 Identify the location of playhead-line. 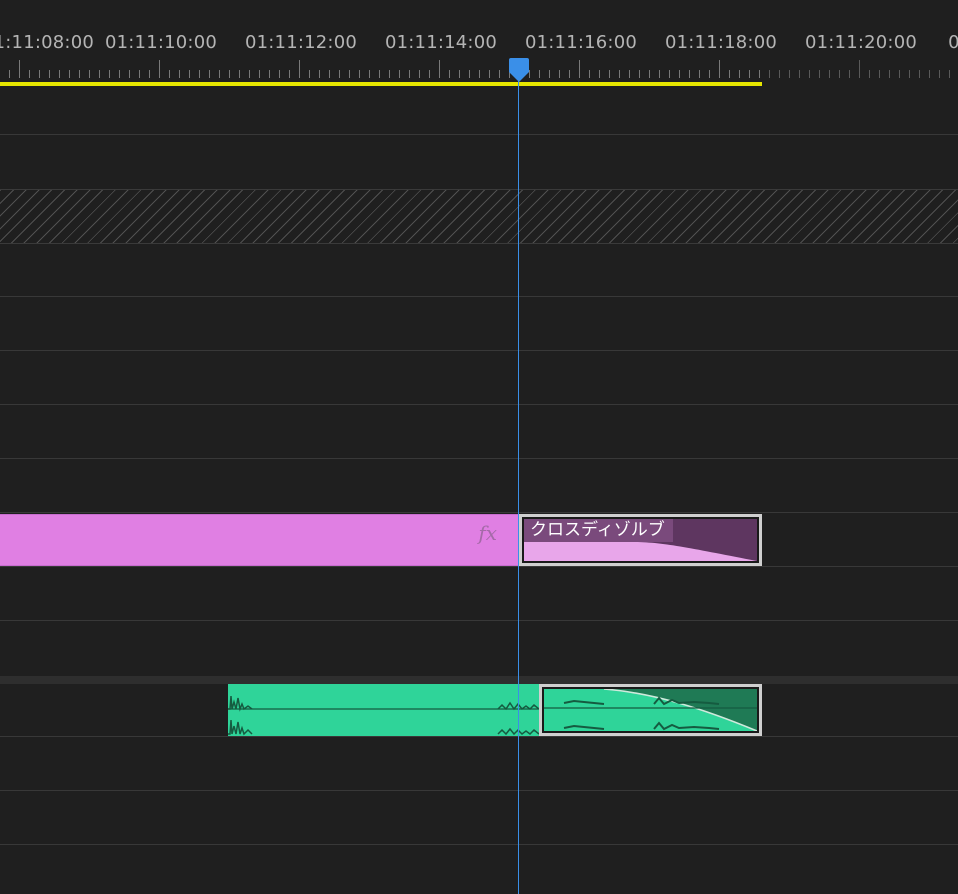
(518, 480).